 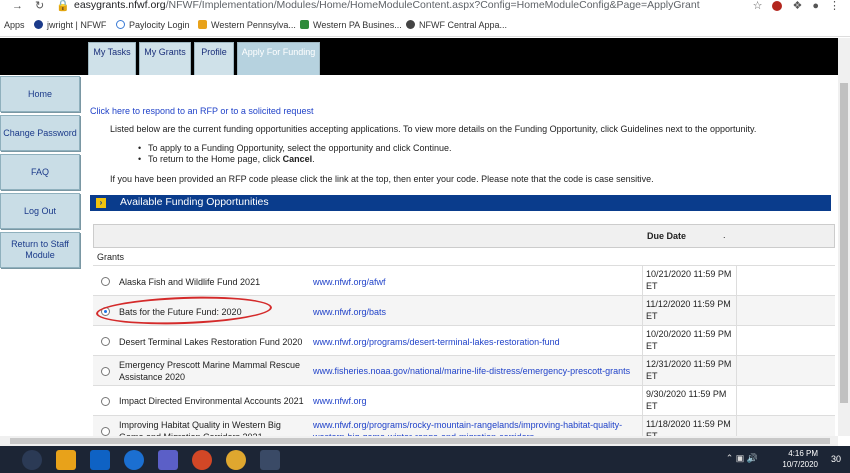 I want to click on due-date: 9/30/2020 11:59 PM ET, so click(x=689, y=400).